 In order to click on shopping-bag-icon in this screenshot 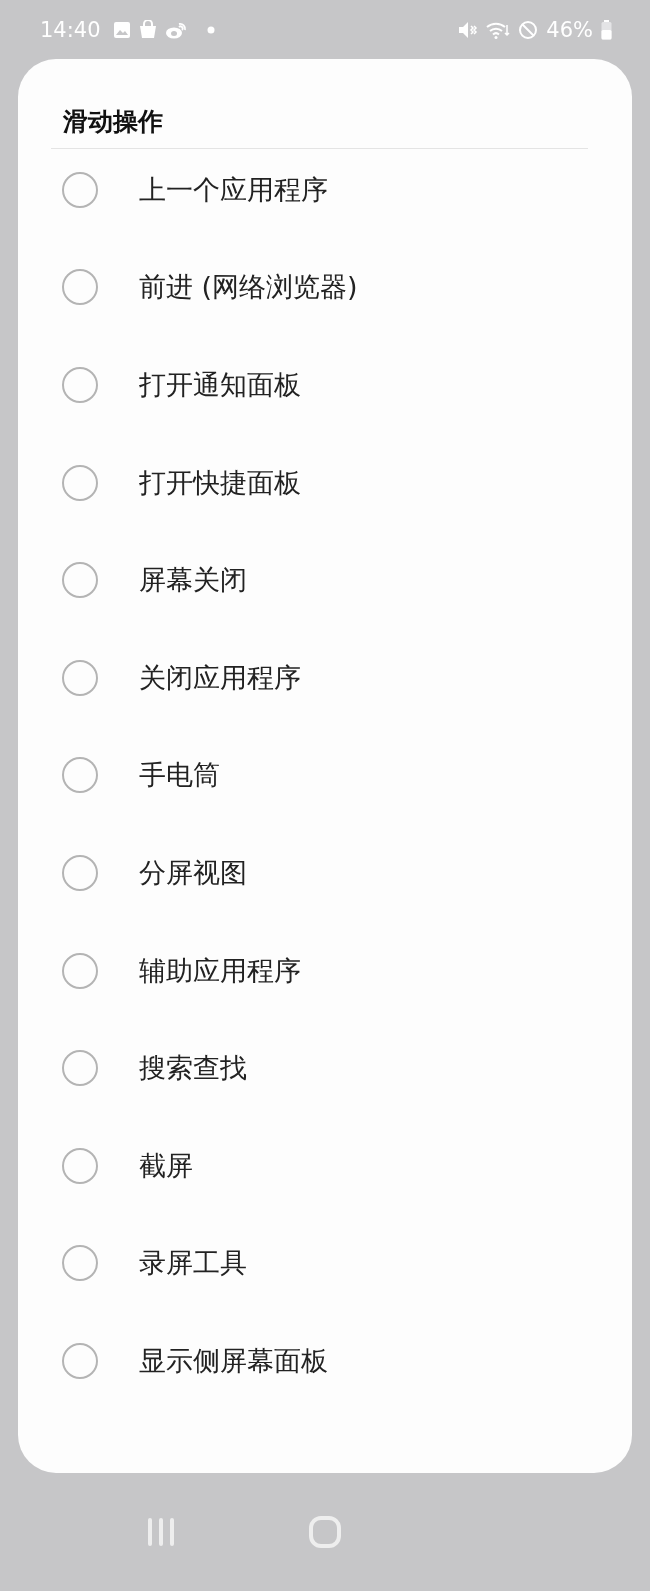, I will do `click(147, 29)`.